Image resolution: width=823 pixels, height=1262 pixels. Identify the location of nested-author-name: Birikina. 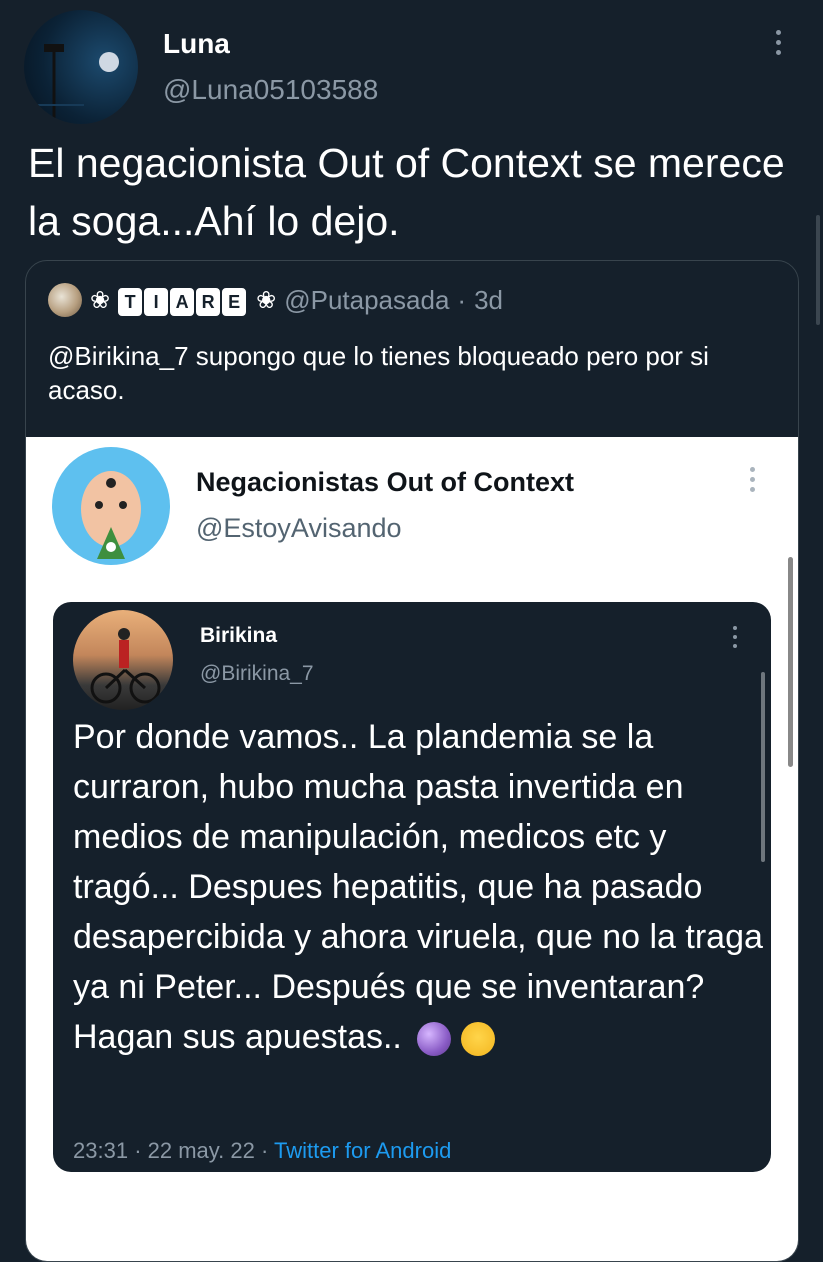
(239, 635).